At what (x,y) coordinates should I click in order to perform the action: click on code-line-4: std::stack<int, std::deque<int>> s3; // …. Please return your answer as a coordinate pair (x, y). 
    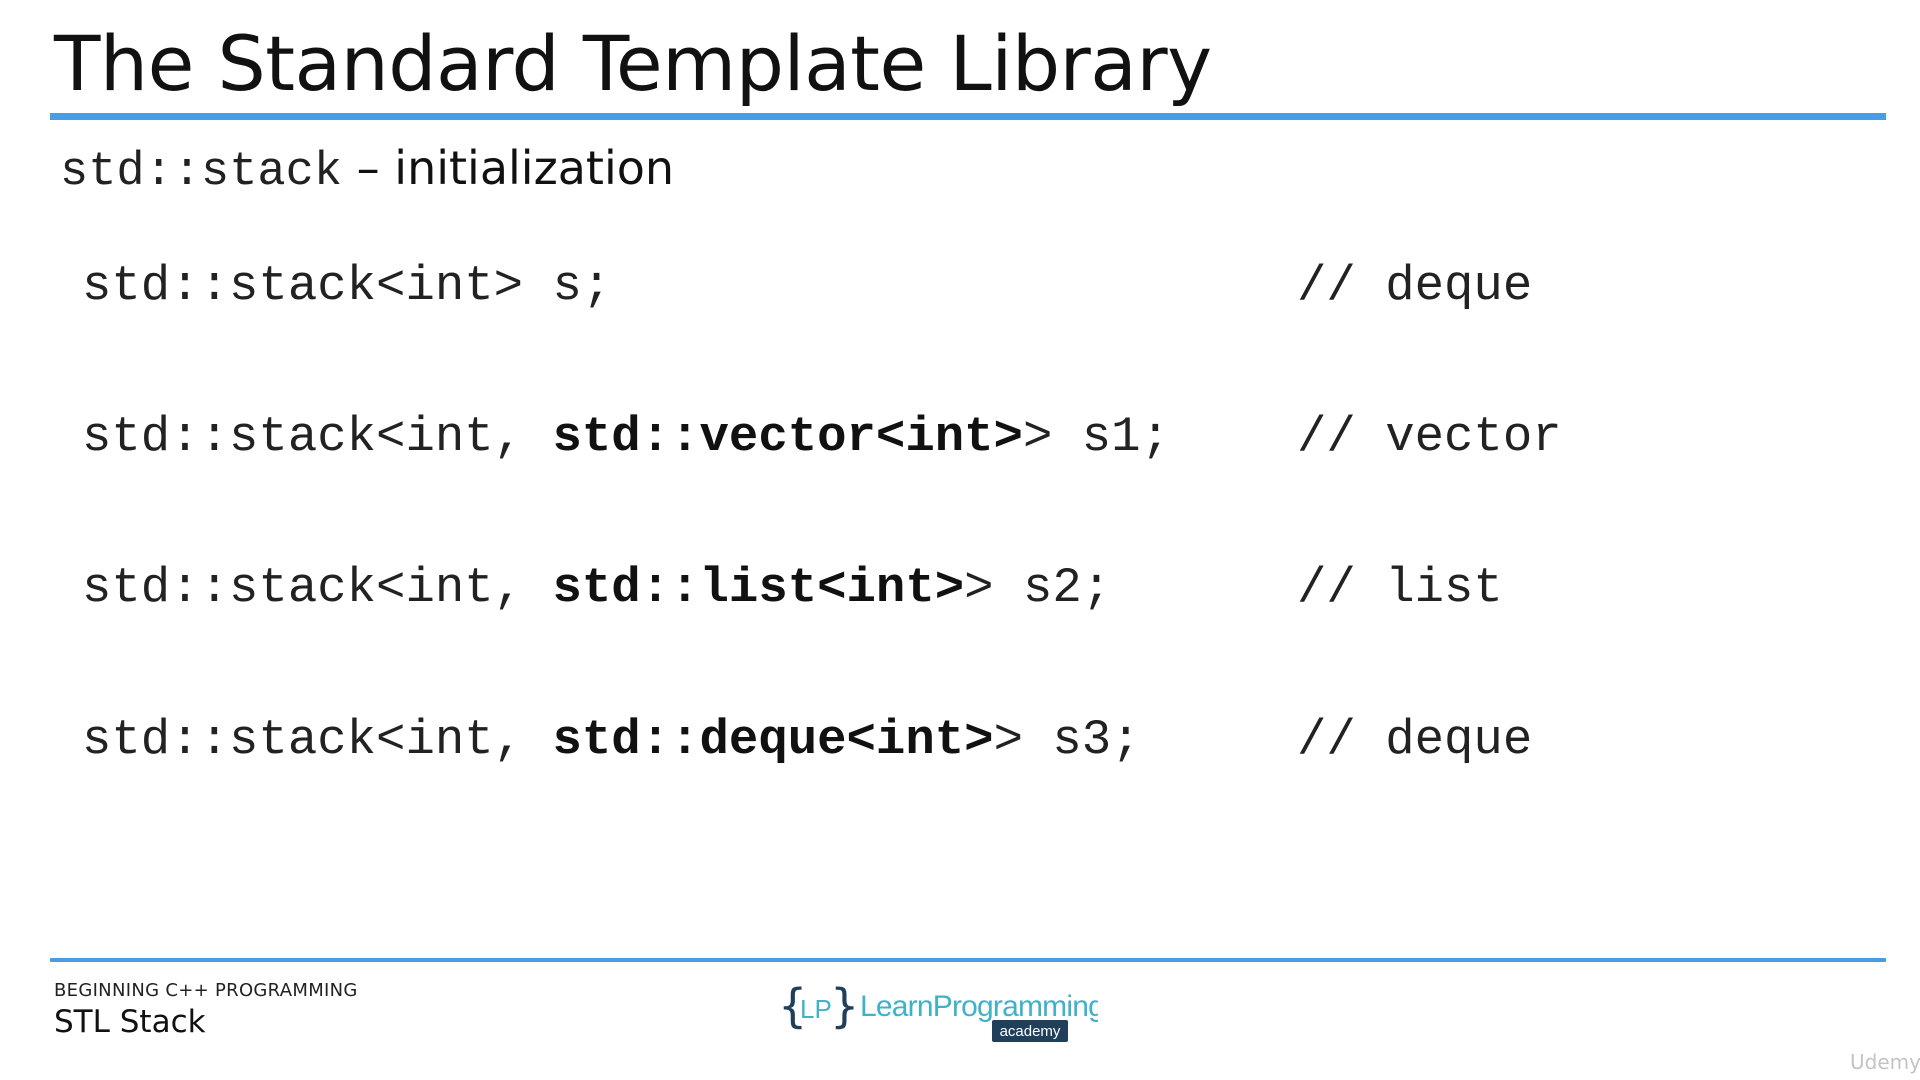
    Looking at the image, I should click on (972, 747).